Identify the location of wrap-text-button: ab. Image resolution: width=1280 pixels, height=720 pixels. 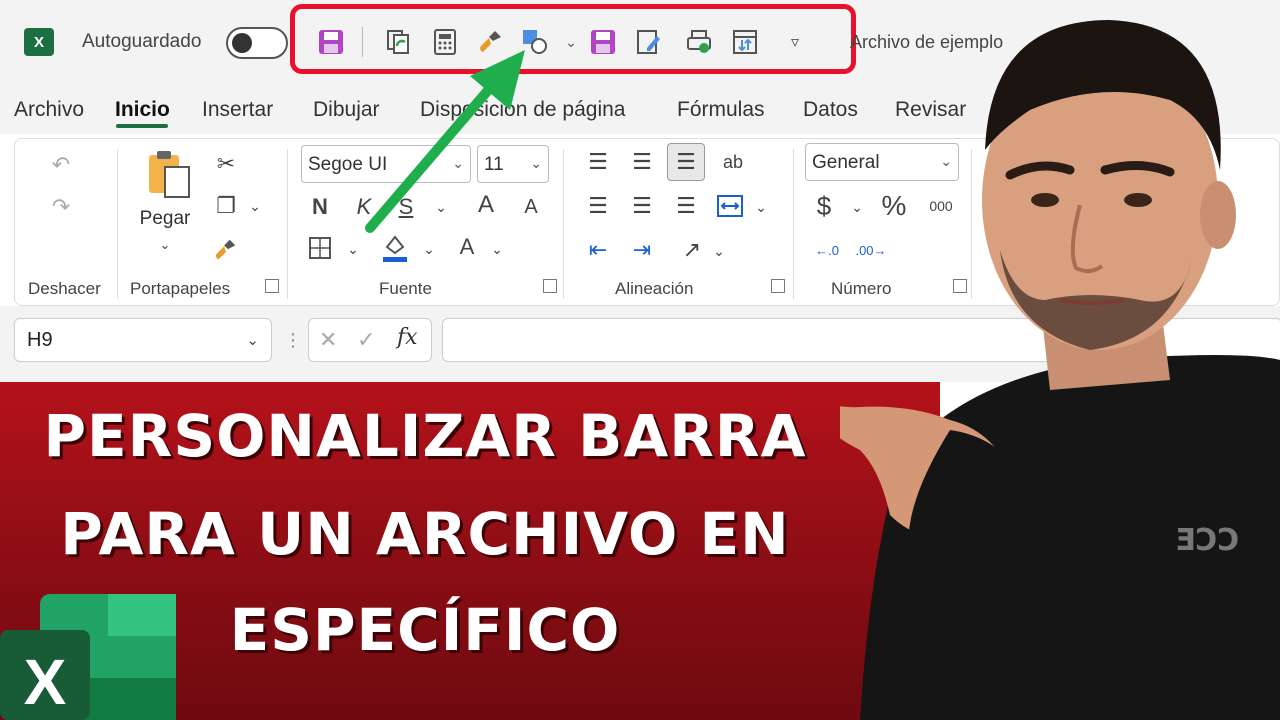
(733, 162).